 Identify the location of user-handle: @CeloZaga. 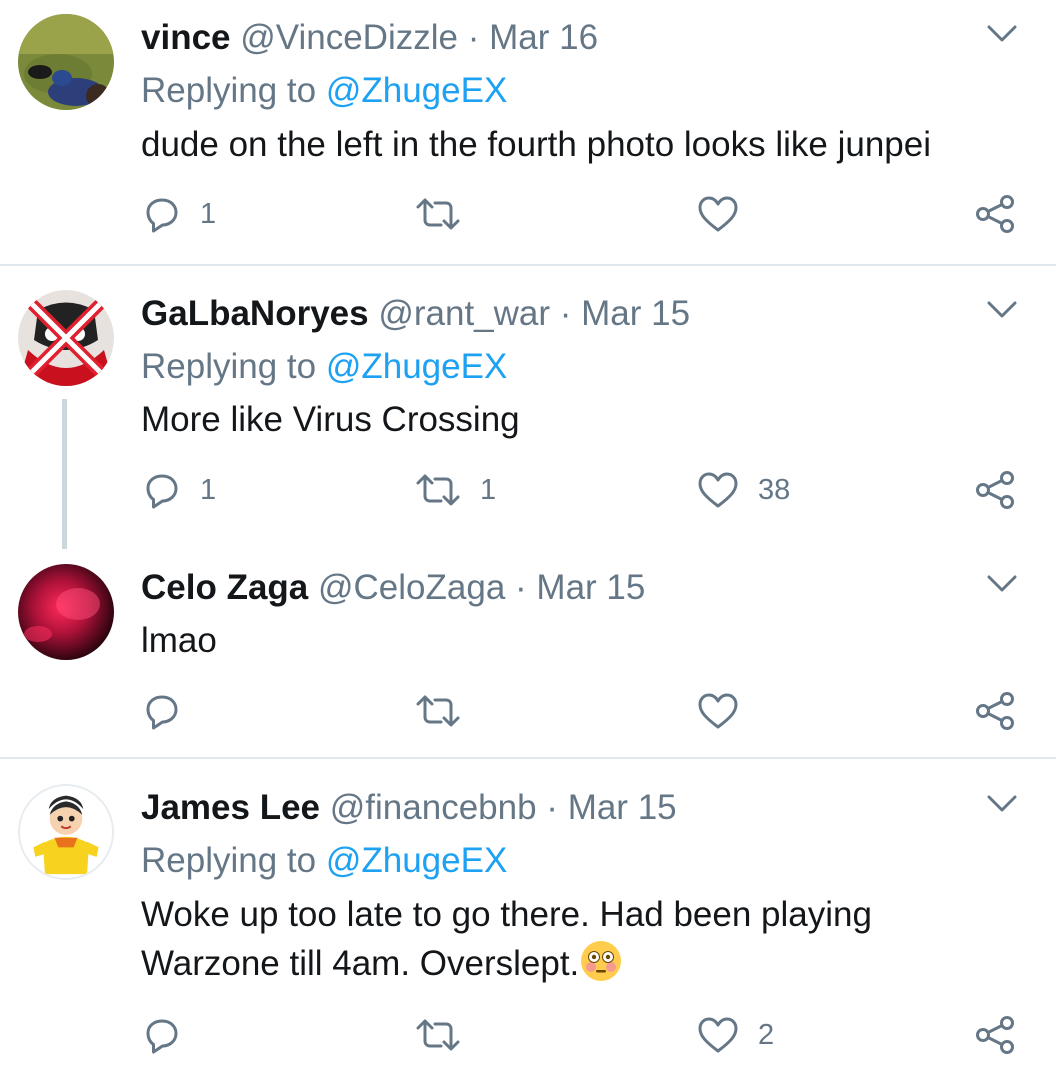
(411, 587).